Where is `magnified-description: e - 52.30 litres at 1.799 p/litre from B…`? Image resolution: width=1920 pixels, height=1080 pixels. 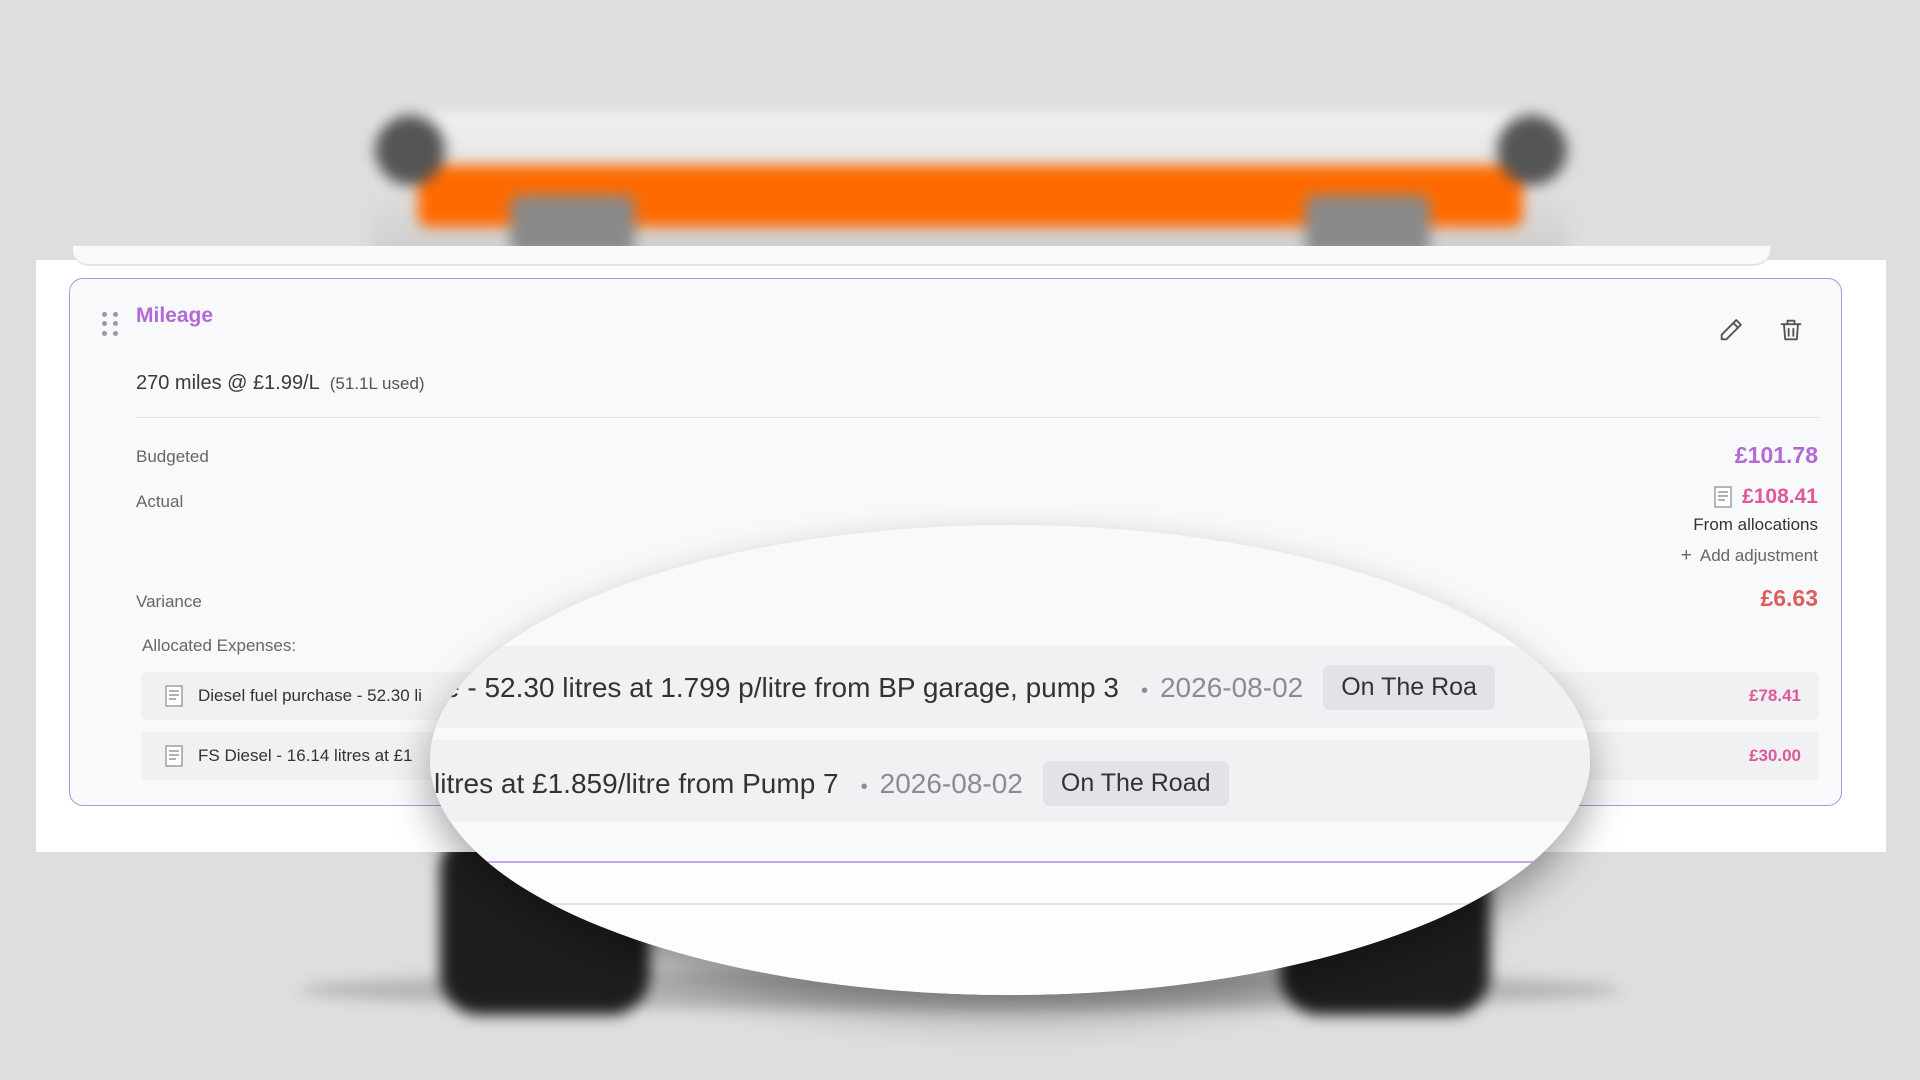
magnified-description: e - 52.30 litres at 1.799 p/litre from B… is located at coordinates (781, 687).